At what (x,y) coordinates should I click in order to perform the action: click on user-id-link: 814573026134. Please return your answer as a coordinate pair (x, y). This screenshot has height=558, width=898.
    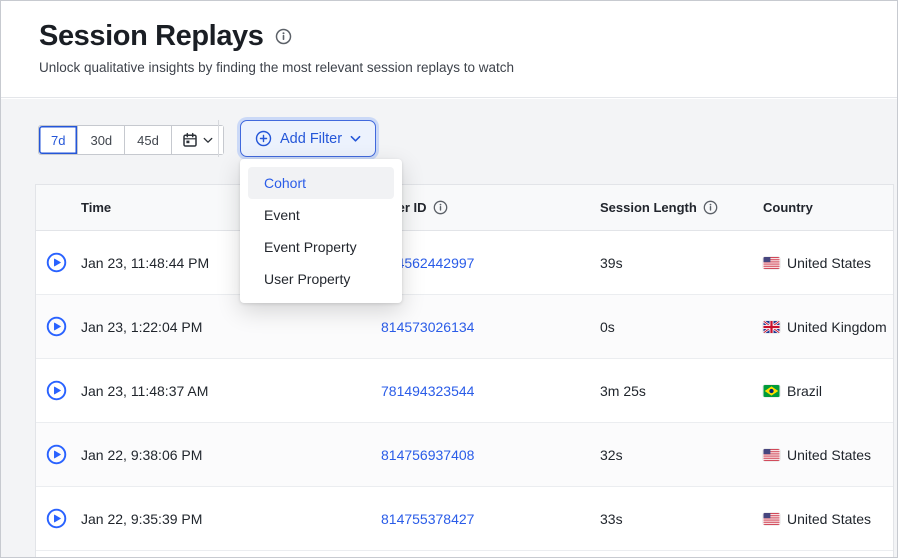
    Looking at the image, I should click on (427, 327).